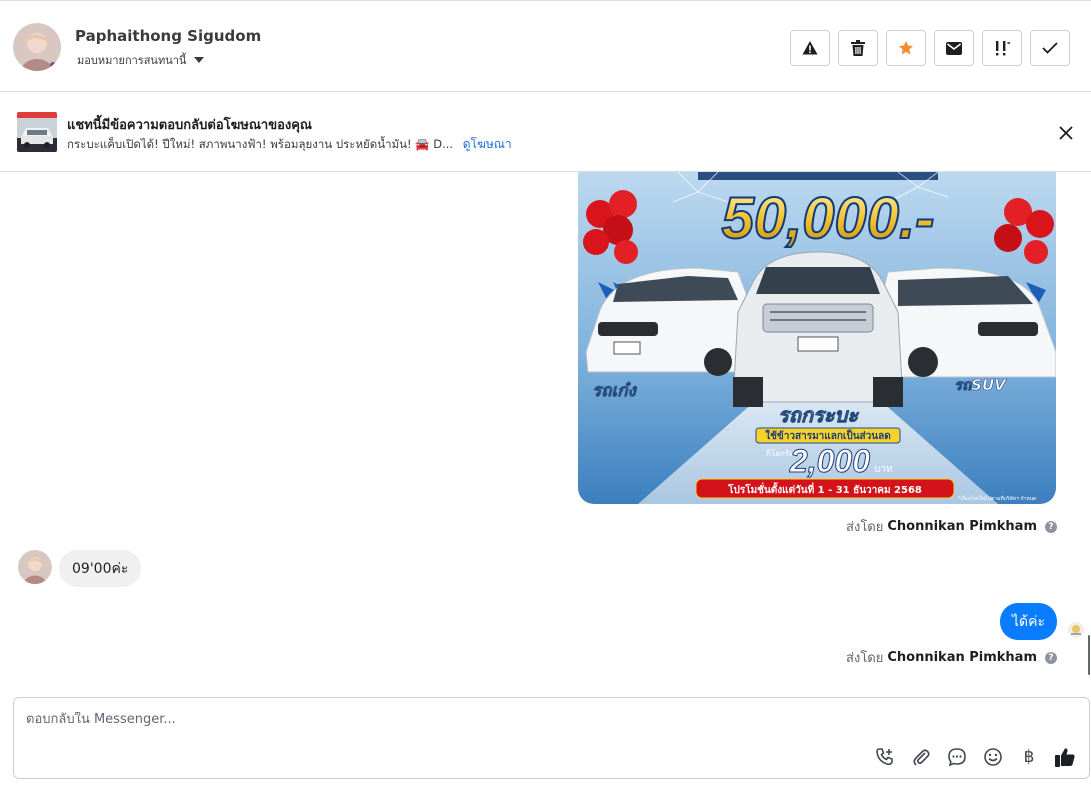 This screenshot has height=787, width=1091. Describe the element at coordinates (487, 144) in the screenshot. I see `view-ad-link: ดูโฆษณา` at that location.